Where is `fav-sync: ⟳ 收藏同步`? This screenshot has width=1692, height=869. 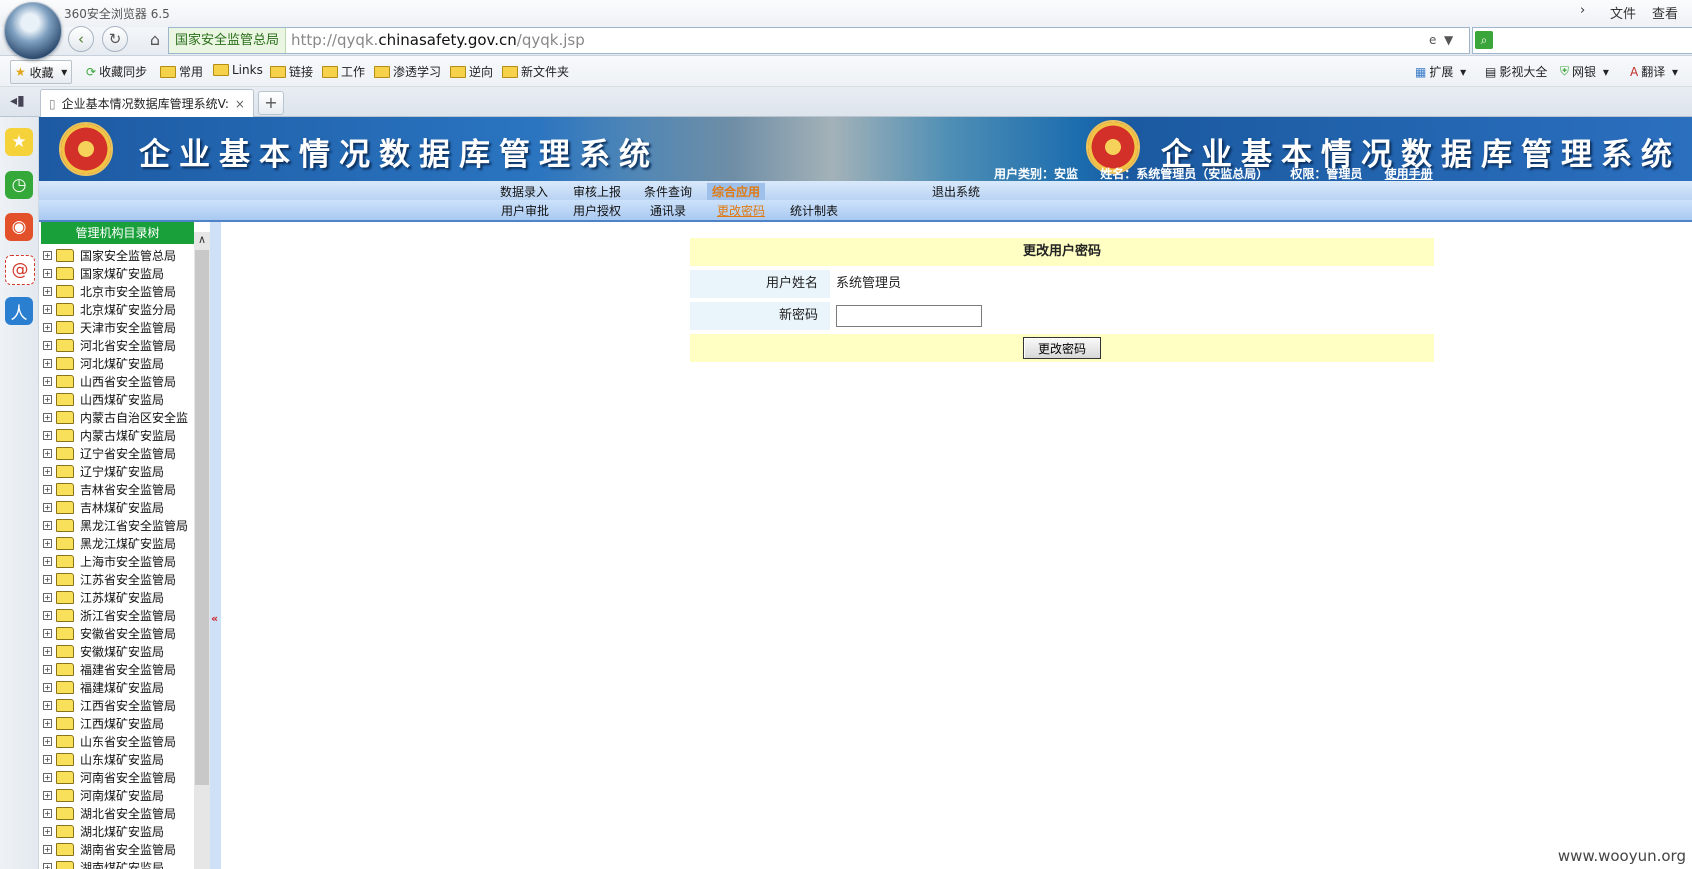
fav-sync: ⟳ 收藏同步 is located at coordinates (116, 71).